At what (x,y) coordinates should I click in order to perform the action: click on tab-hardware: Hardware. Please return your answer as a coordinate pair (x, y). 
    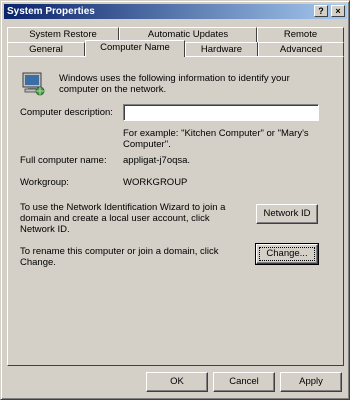
    Looking at the image, I should click on (221, 49).